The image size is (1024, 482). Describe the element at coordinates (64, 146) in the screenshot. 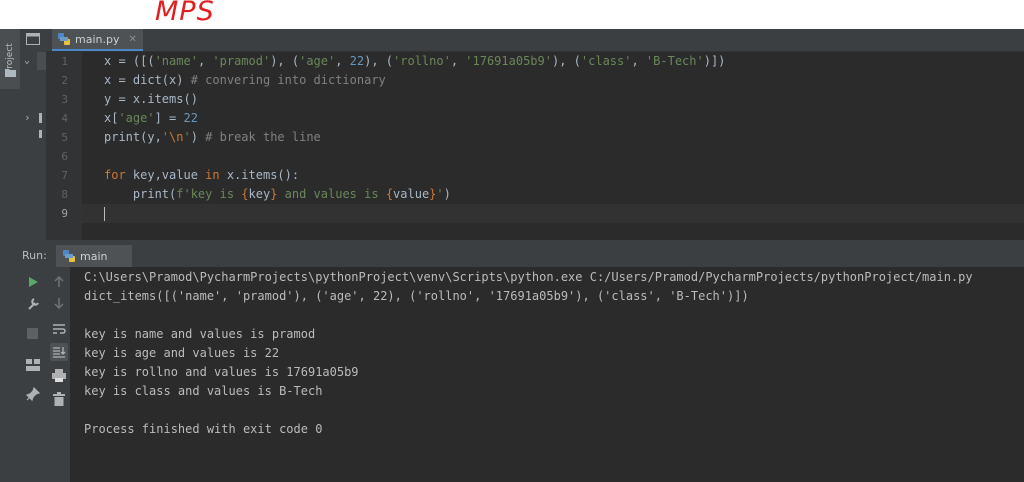

I see `line-number-gutter: 1 2 3 4 5 6 7 8 9` at that location.